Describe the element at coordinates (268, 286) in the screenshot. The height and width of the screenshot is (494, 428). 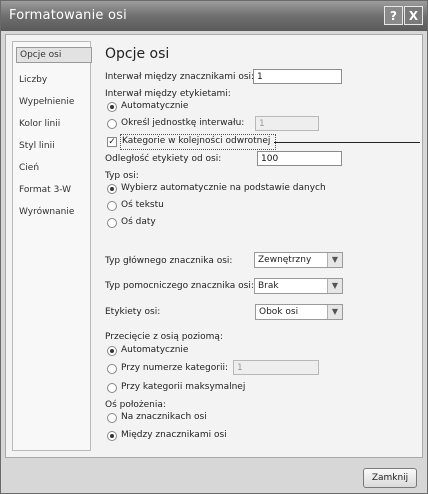
I see `minor-tick-value: Brak` at that location.